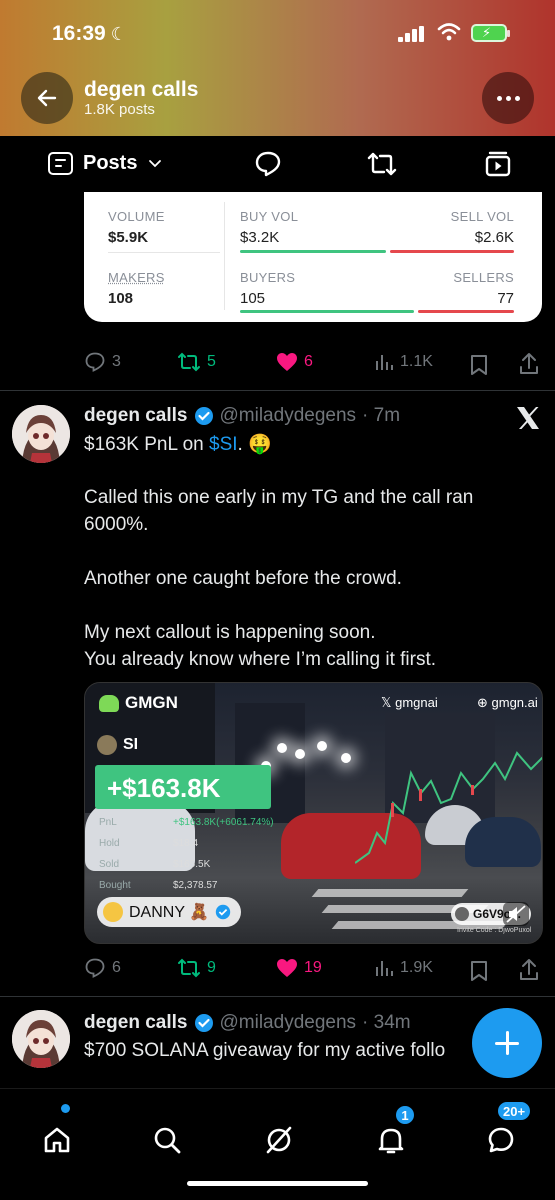 The width and height of the screenshot is (555, 1200). Describe the element at coordinates (102, 362) in the screenshot. I see `reply-button: 3` at that location.